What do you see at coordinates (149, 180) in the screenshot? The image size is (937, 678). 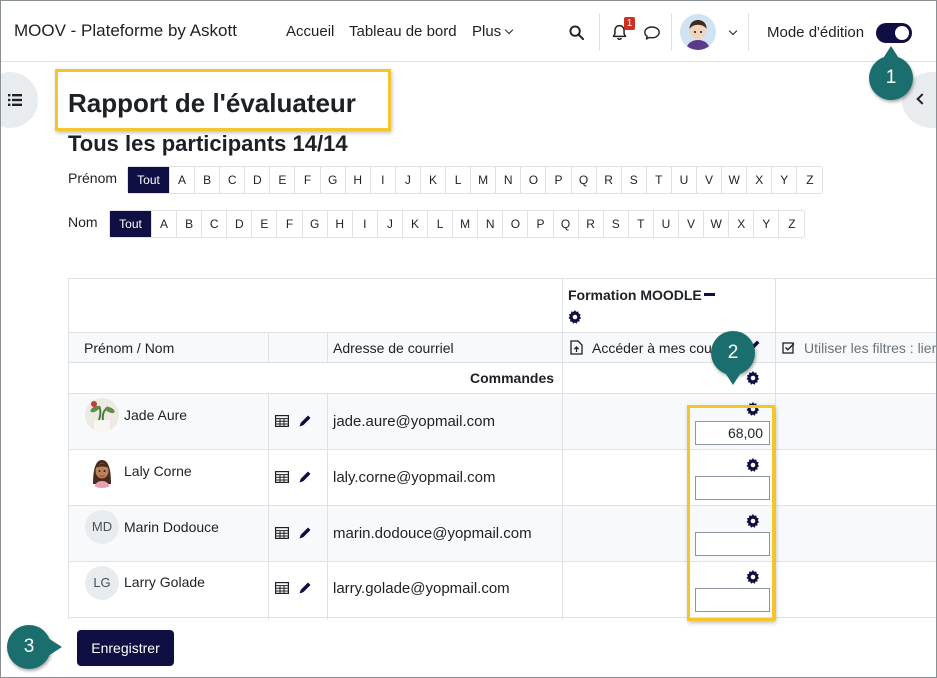 I see `firstname-filter-all: Tout` at bounding box center [149, 180].